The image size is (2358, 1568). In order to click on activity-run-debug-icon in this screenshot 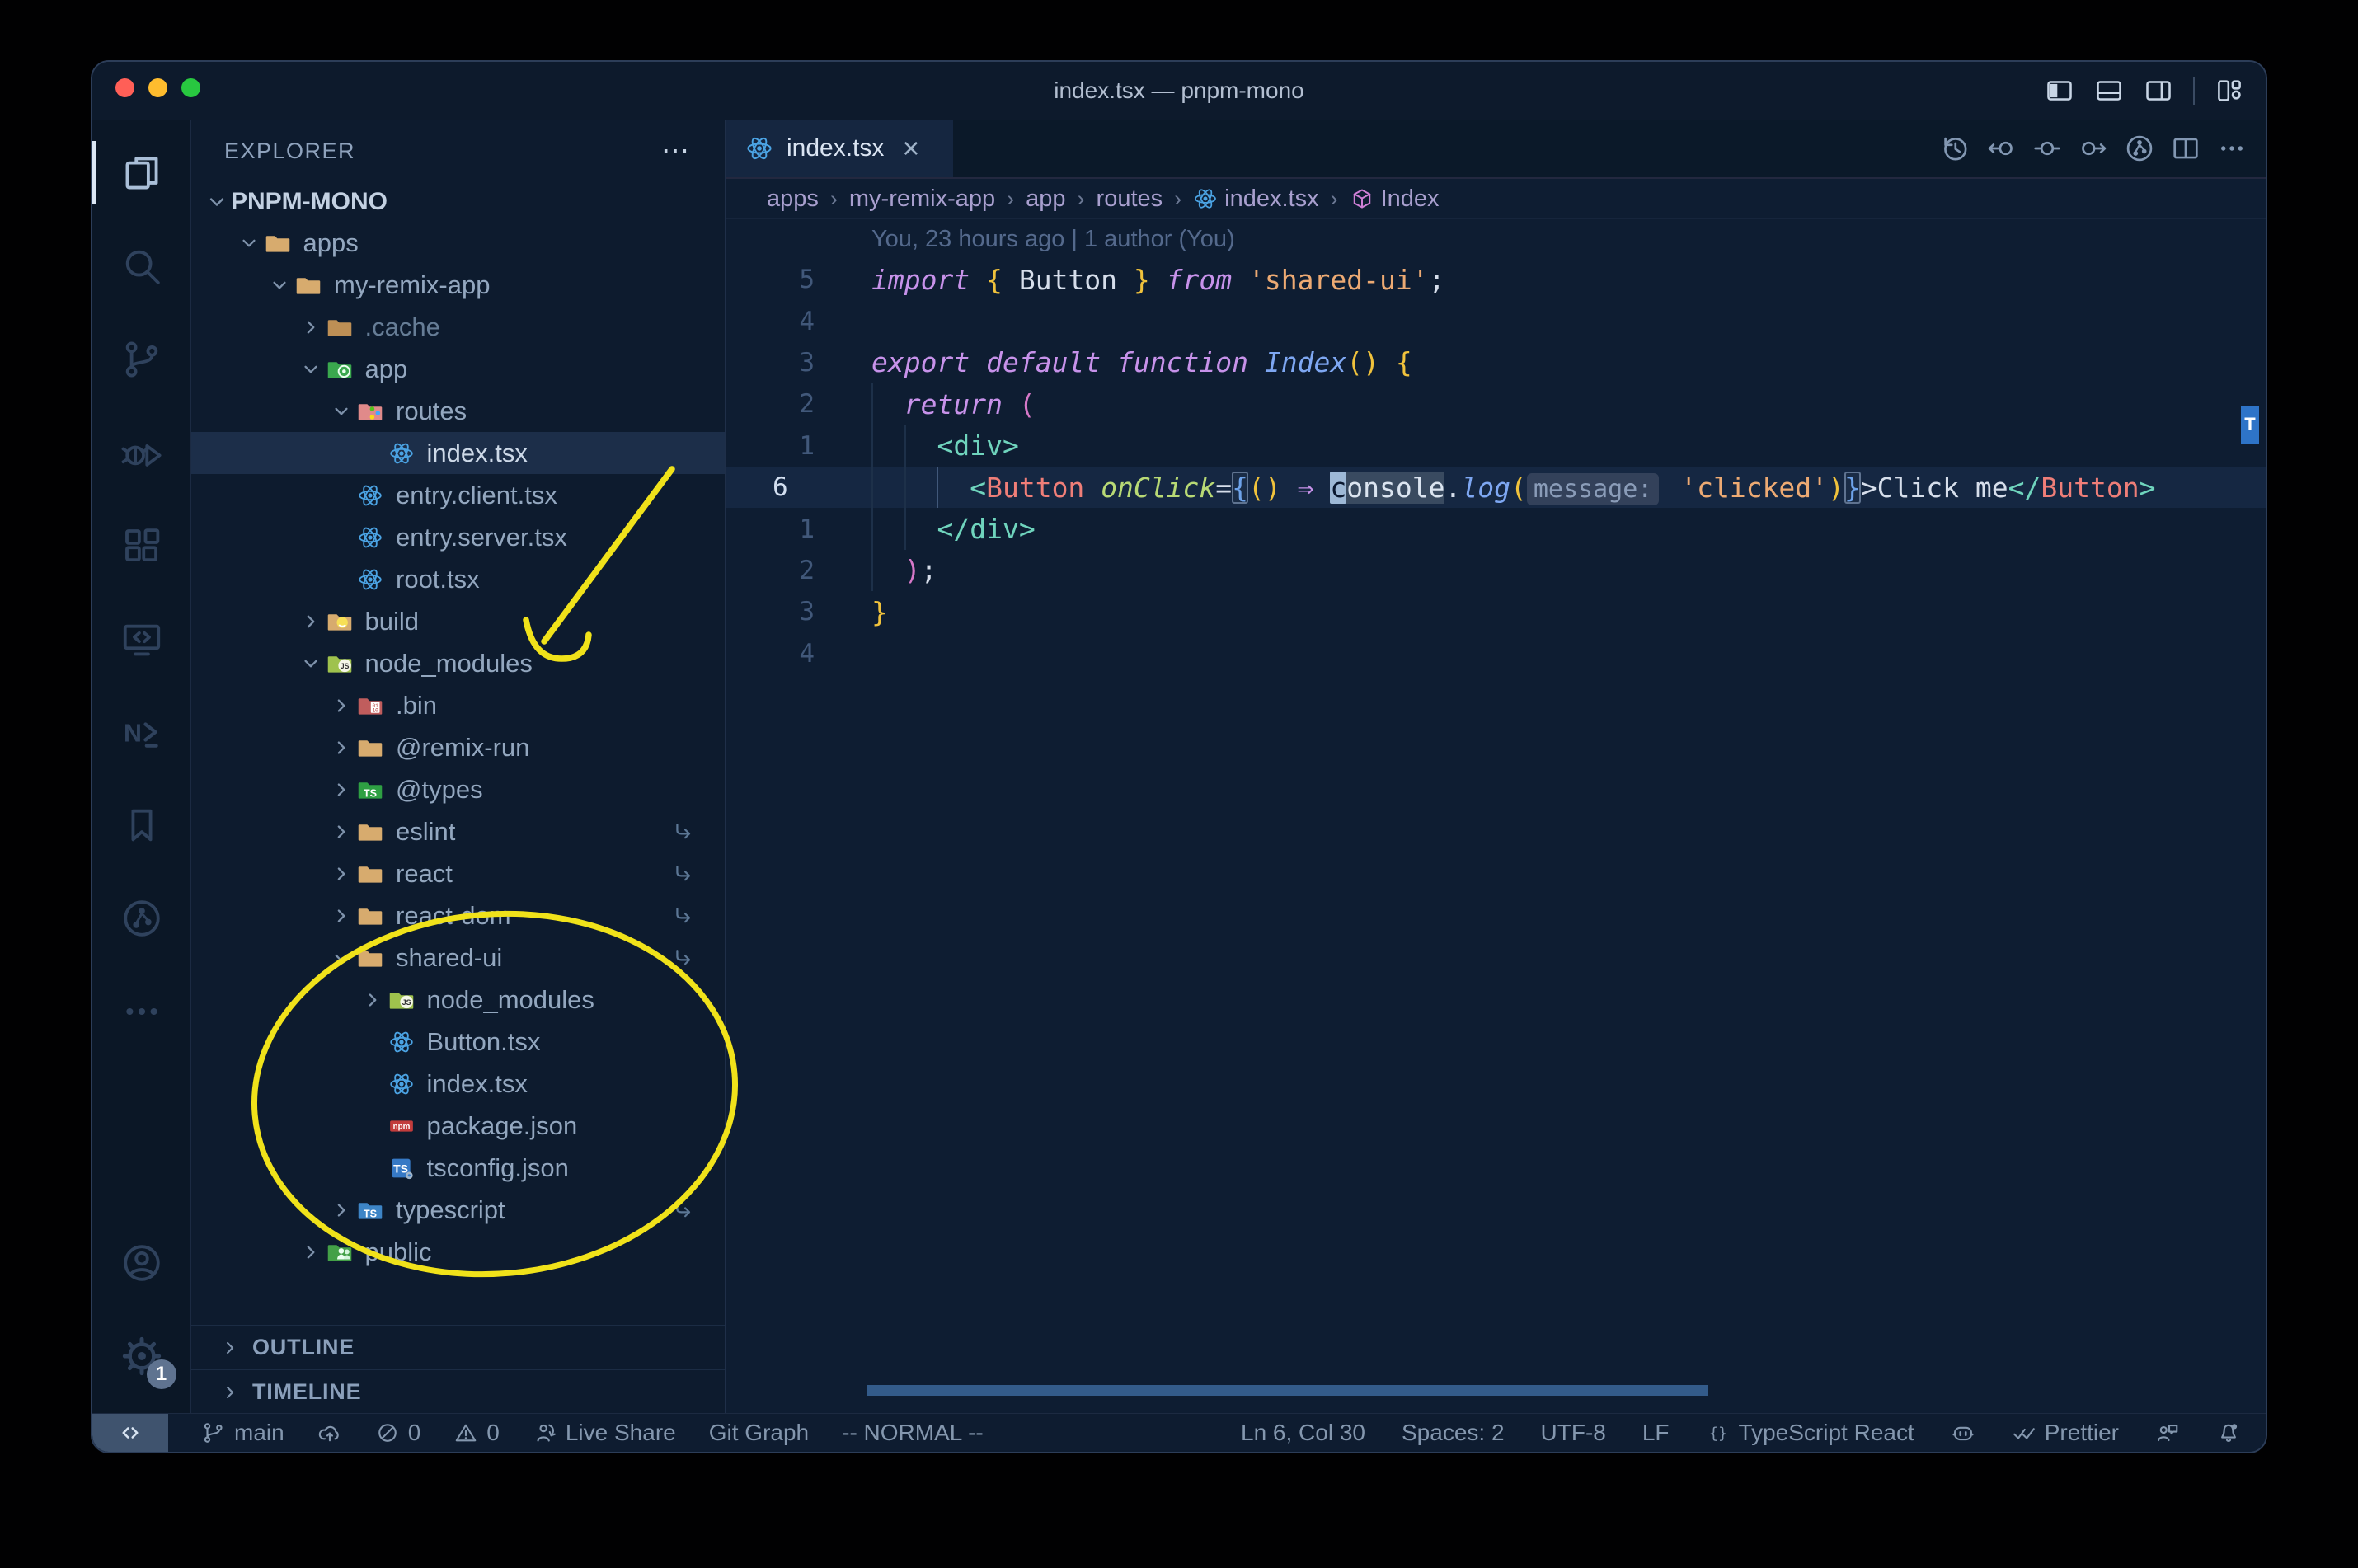, I will do `click(141, 452)`.